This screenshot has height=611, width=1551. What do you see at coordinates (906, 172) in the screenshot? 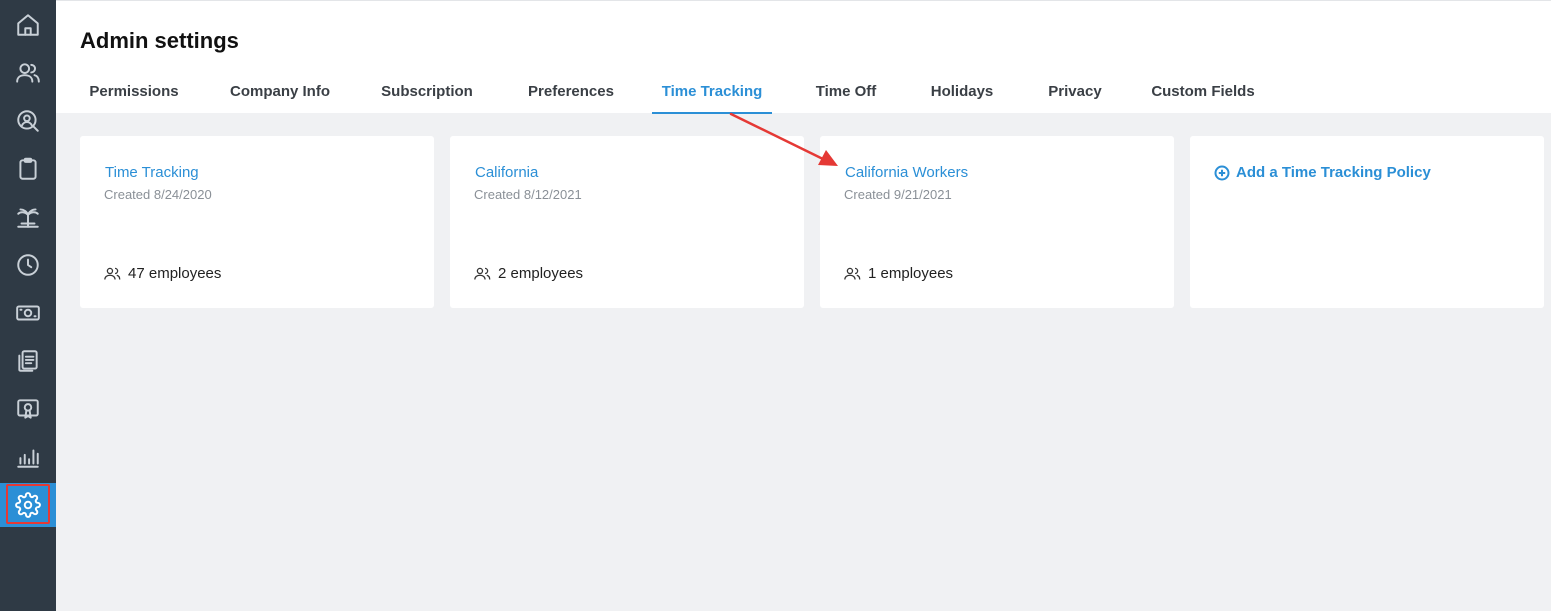
I see `policy-name-link: California Workers` at bounding box center [906, 172].